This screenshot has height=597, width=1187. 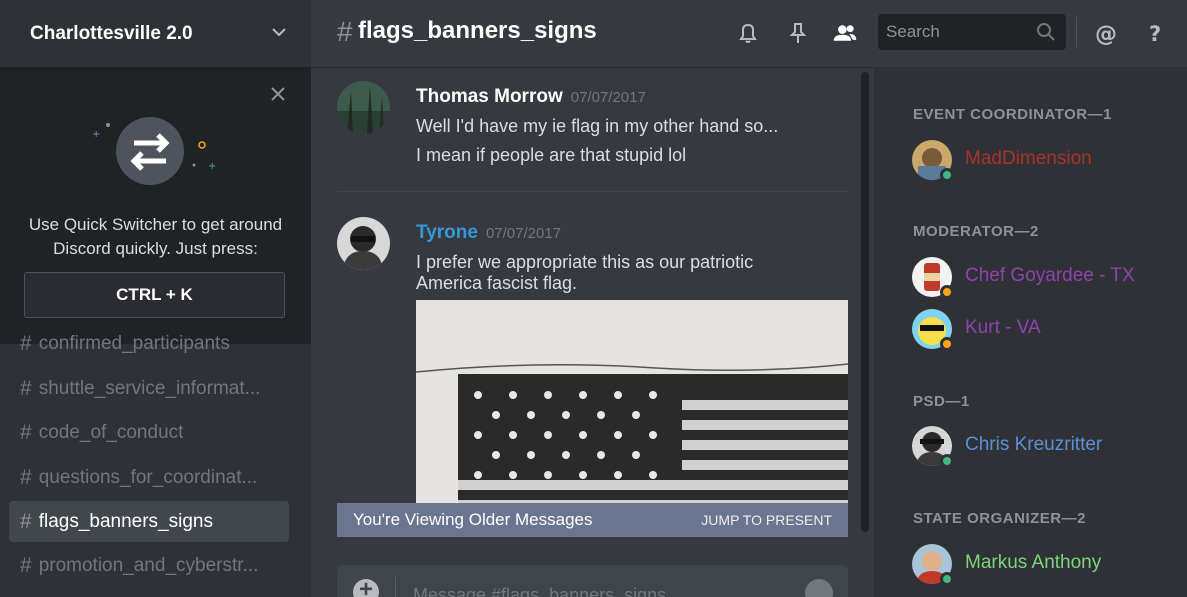 What do you see at coordinates (111, 33) in the screenshot?
I see `server-name: Charlottesville 2.0` at bounding box center [111, 33].